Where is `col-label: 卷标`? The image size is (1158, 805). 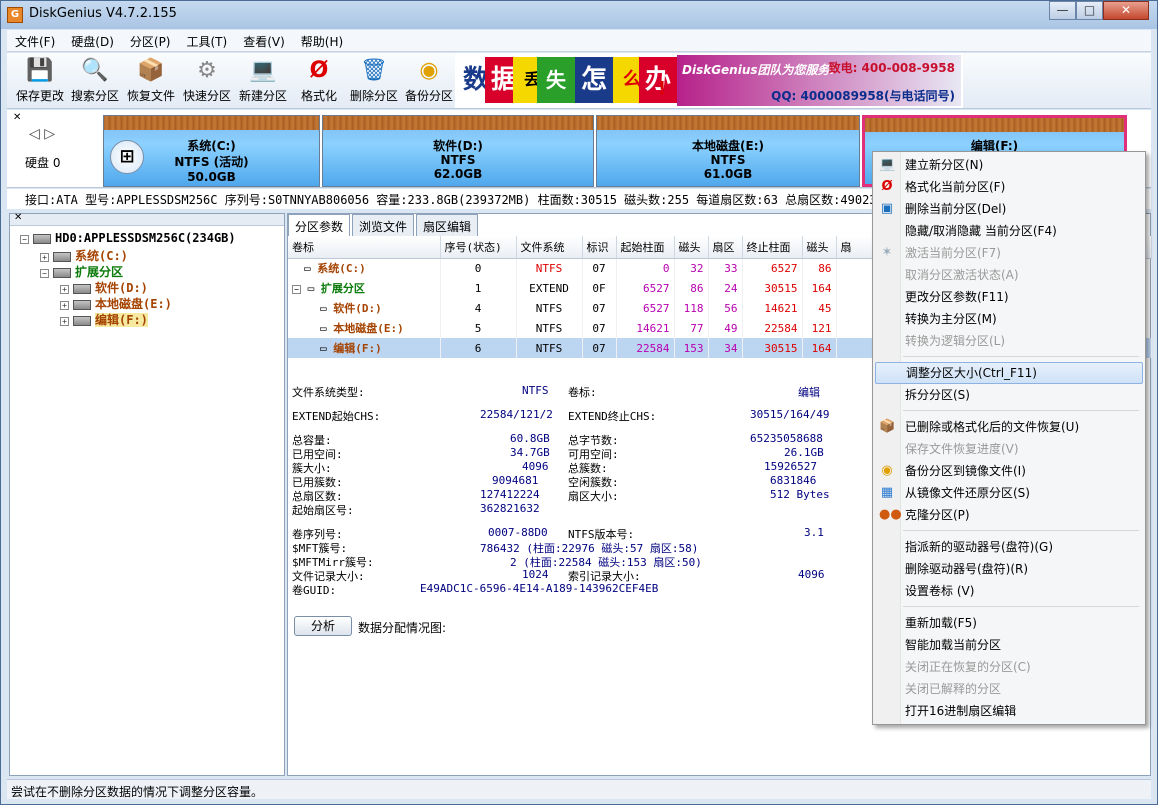
col-label: 卷标 is located at coordinates (364, 247).